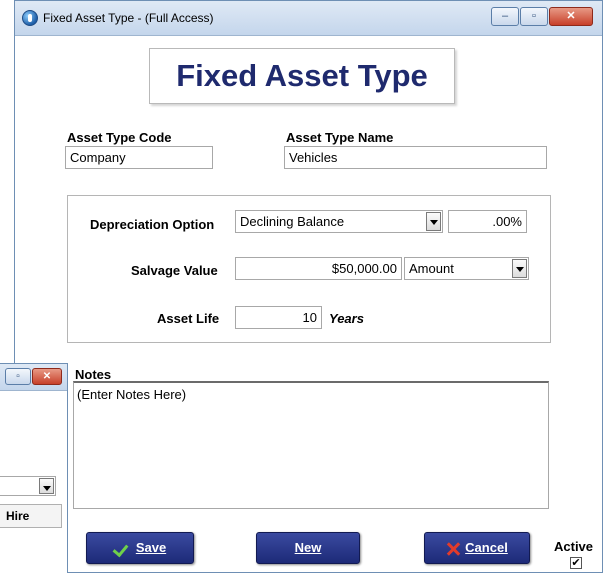  What do you see at coordinates (340, 137) in the screenshot?
I see `asset-type-name-label: Asset Type Name` at bounding box center [340, 137].